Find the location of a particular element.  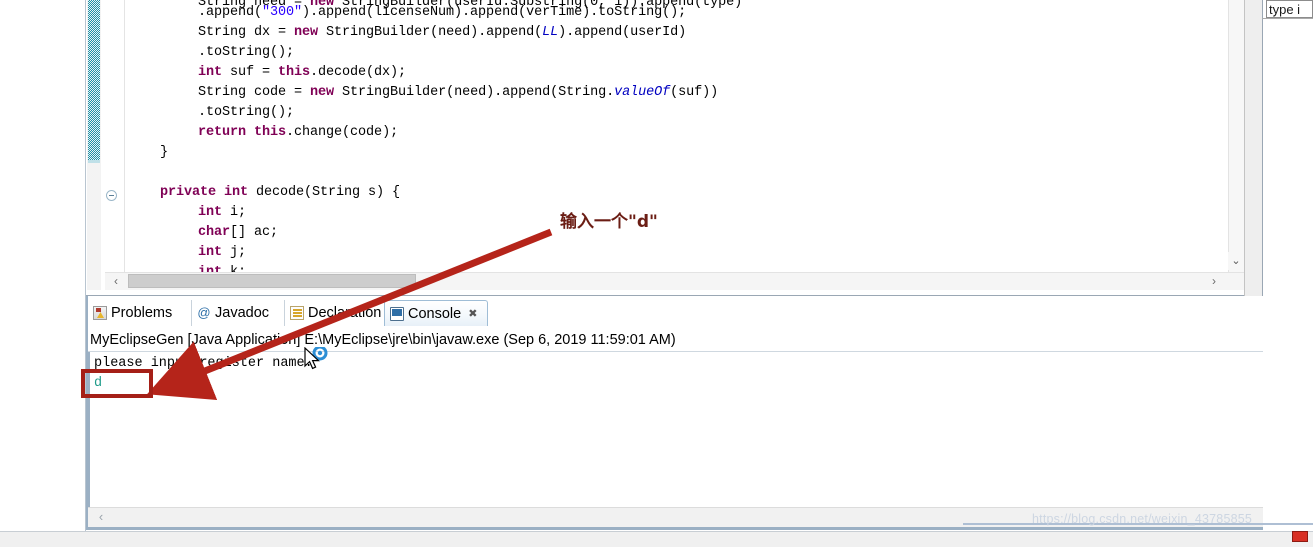

tab-label: Console is located at coordinates (435, 313).